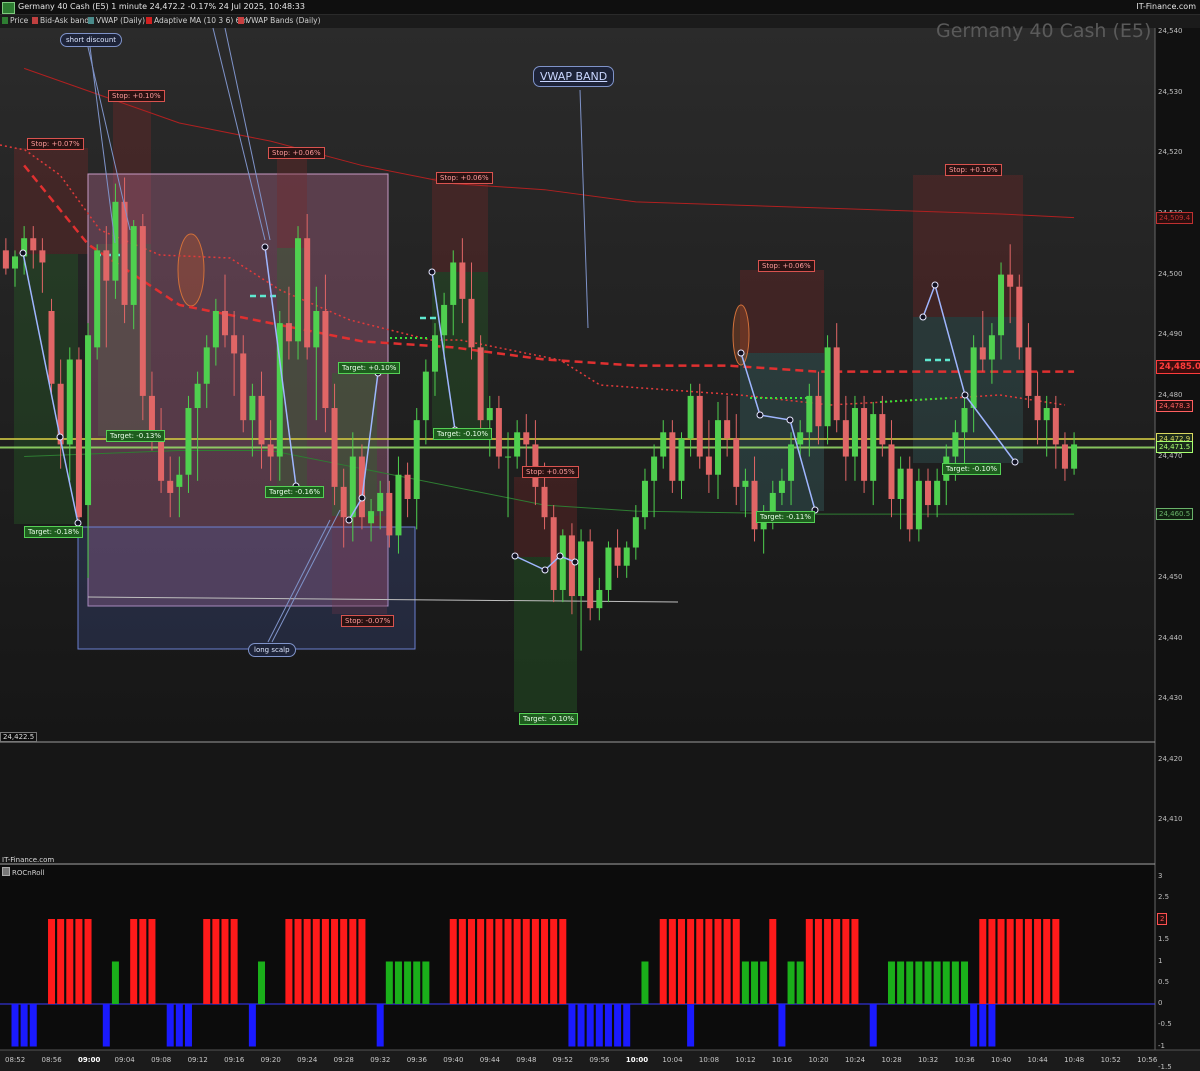 The height and width of the screenshot is (1071, 1200). What do you see at coordinates (1170, 394) in the screenshot?
I see `price-tick-label: 24,480` at bounding box center [1170, 394].